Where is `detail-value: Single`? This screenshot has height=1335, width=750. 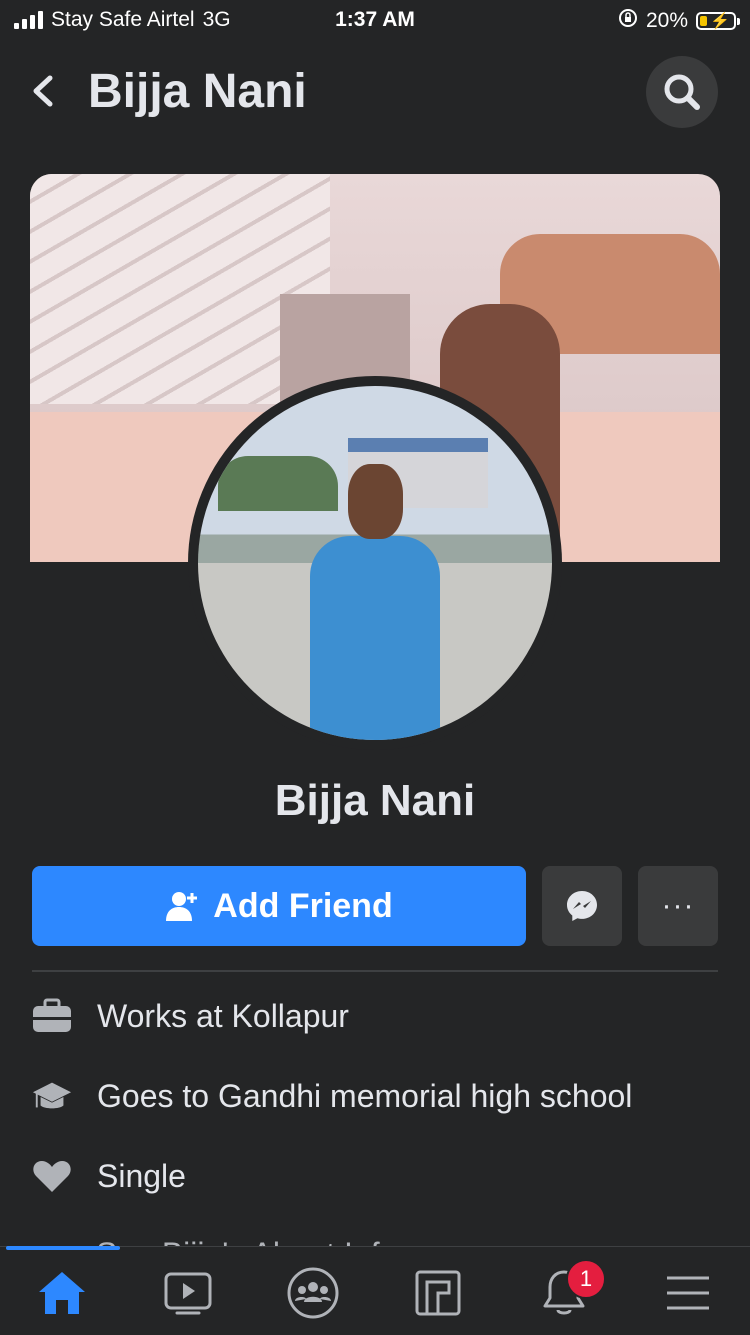 detail-value: Single is located at coordinates (141, 1175).